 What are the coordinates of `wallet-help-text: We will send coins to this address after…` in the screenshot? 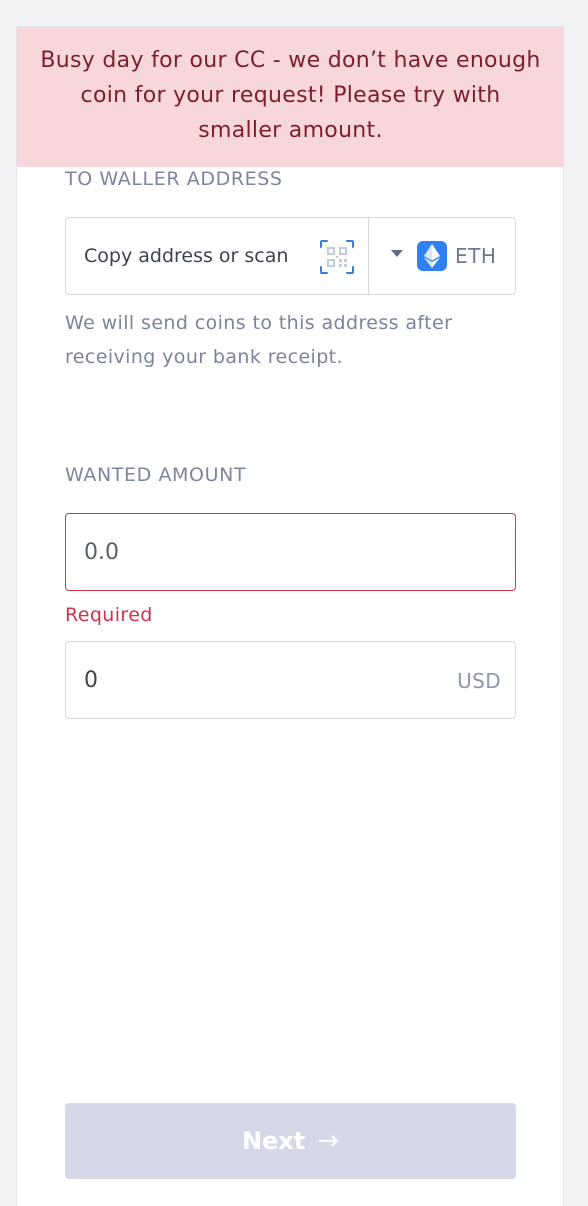 It's located at (259, 340).